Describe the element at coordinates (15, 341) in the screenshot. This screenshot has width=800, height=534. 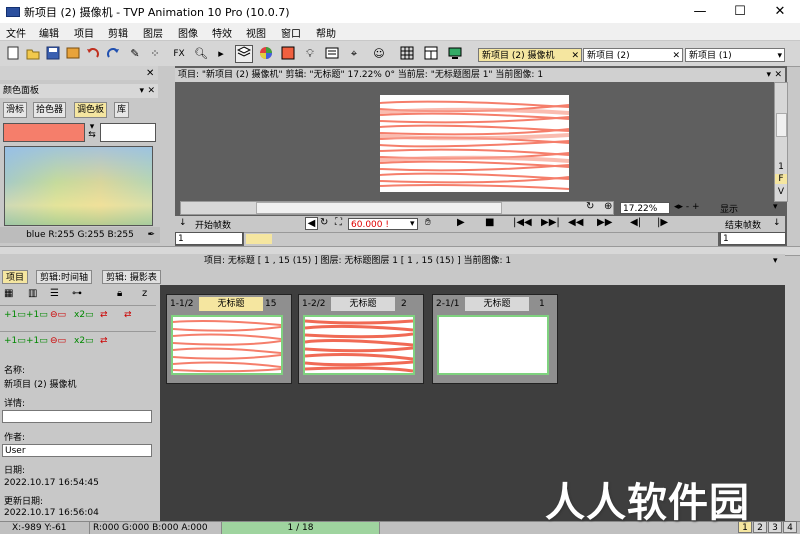
I see `add-scene-icon: +1▭` at that location.